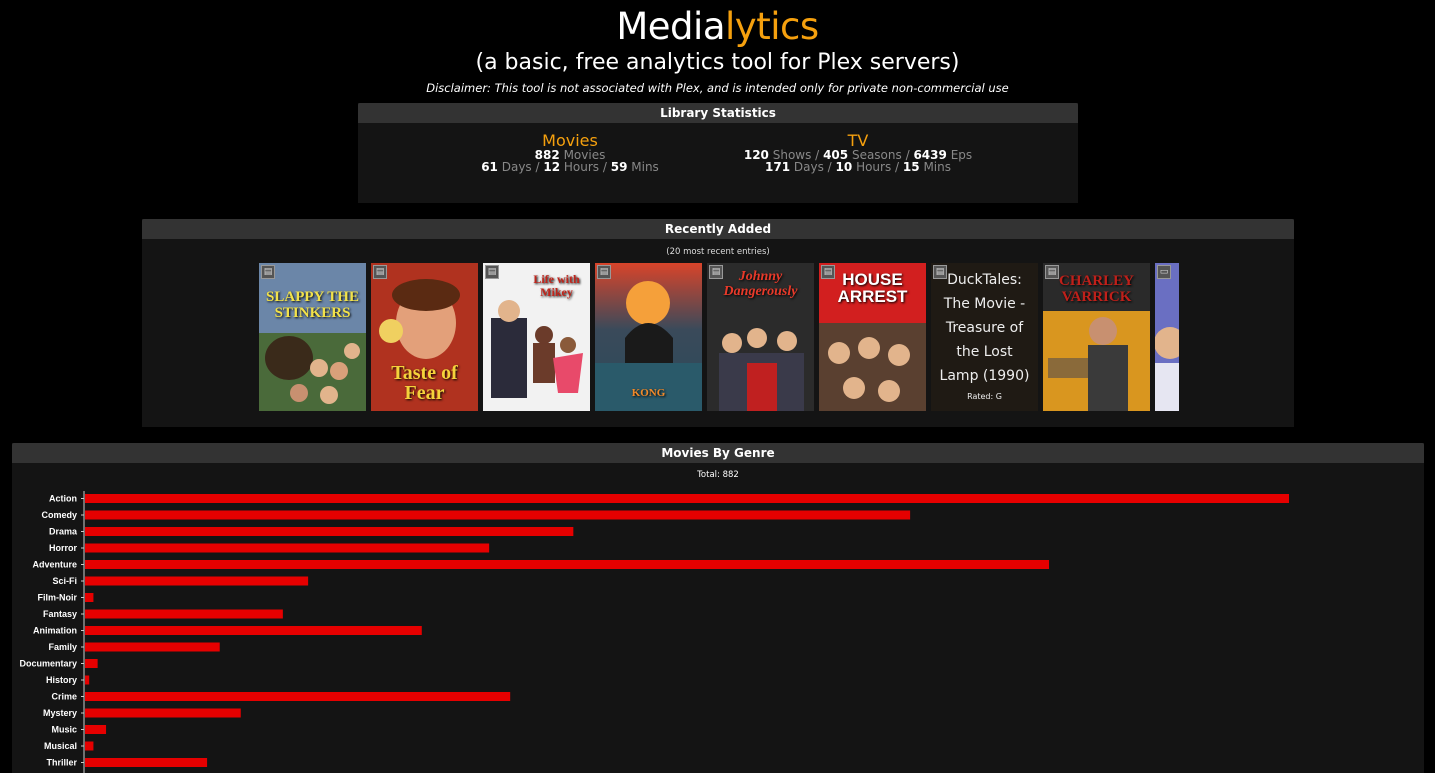  Describe the element at coordinates (844, 167) in the screenshot. I see `tv-hours: 10` at that location.